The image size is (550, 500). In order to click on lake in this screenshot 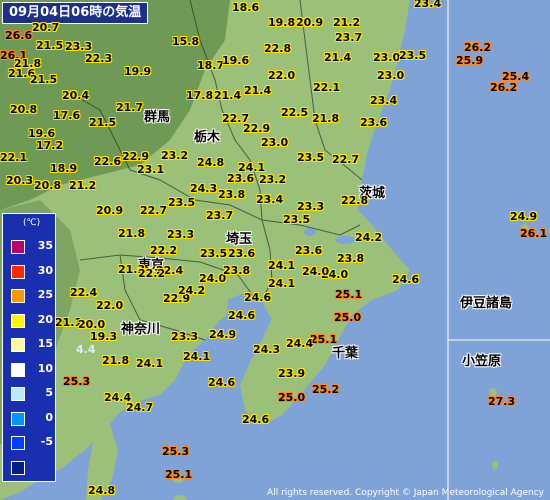, I will do `click(310, 232)`.